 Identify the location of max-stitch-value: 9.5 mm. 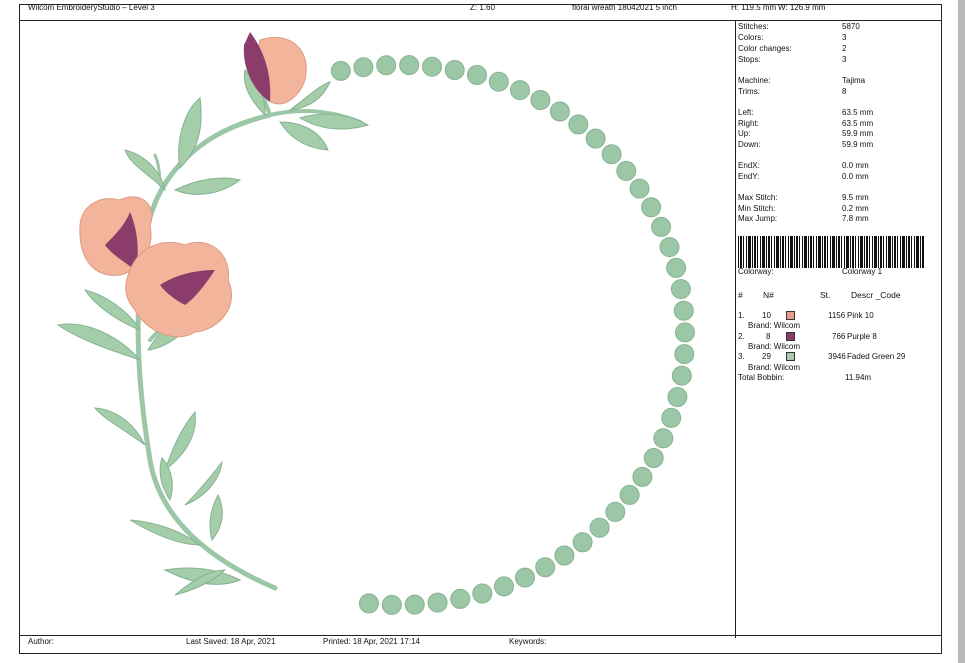
(855, 197).